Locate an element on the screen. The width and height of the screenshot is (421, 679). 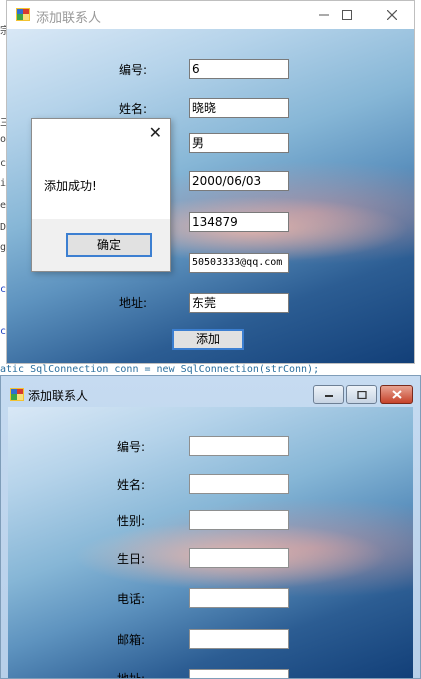
phone-label: 电话: is located at coordinates (131, 599).